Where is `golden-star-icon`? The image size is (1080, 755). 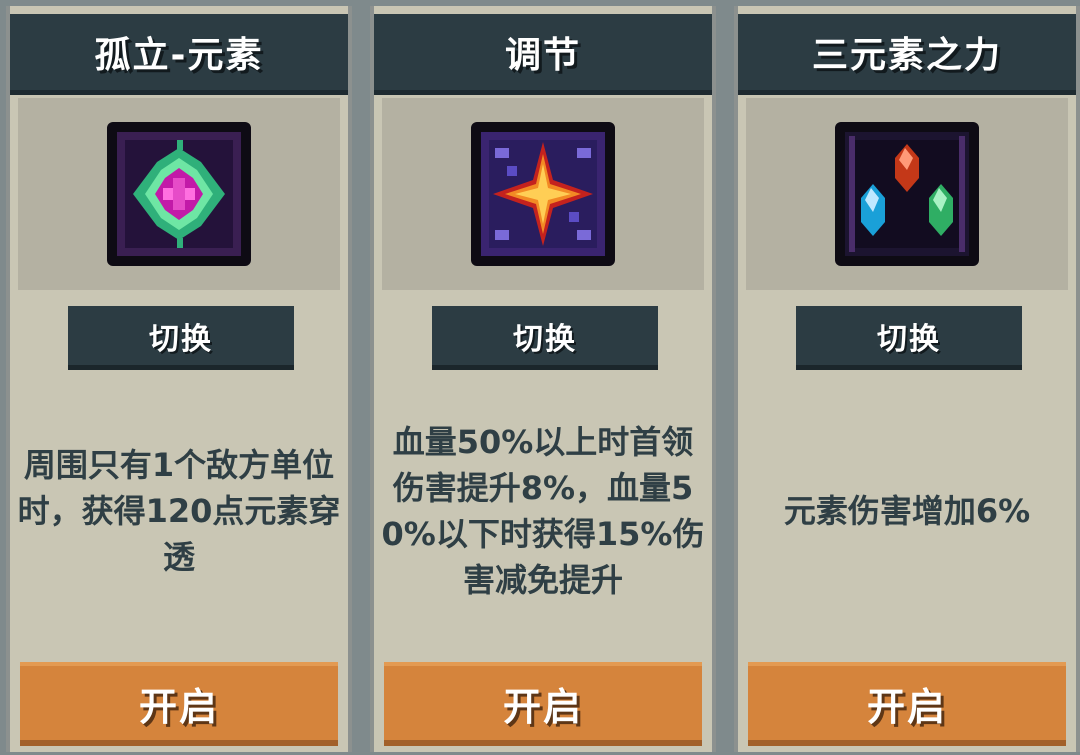
golden-star-icon is located at coordinates (543, 194).